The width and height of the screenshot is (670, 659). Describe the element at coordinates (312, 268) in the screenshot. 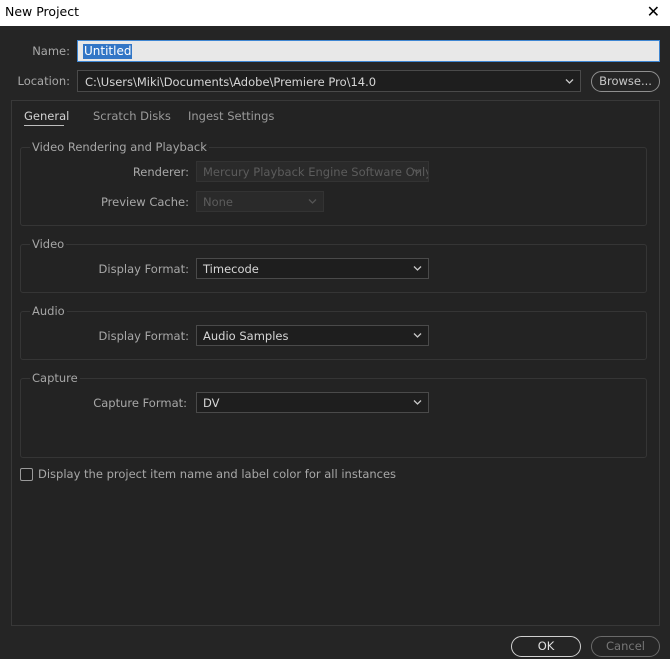

I see `video-display-format-dropdown: Timecode` at that location.